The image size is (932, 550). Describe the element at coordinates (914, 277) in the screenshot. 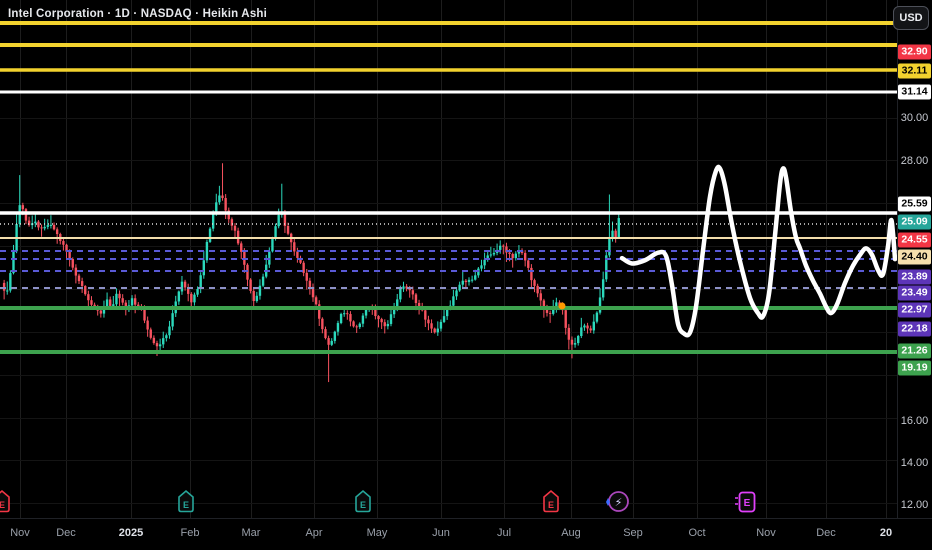

I see `price-label-badge: 23.89` at that location.